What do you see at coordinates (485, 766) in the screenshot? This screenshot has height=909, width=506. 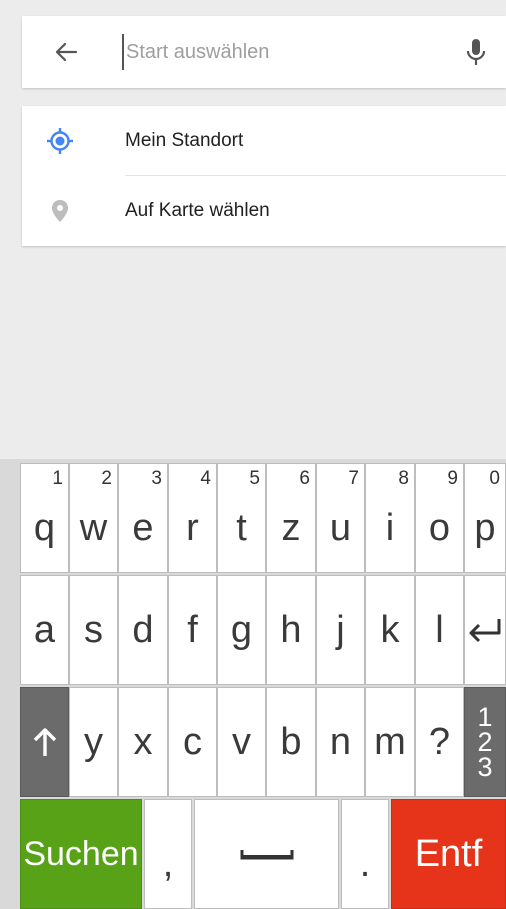 I see `toggle-digit: 3` at bounding box center [485, 766].